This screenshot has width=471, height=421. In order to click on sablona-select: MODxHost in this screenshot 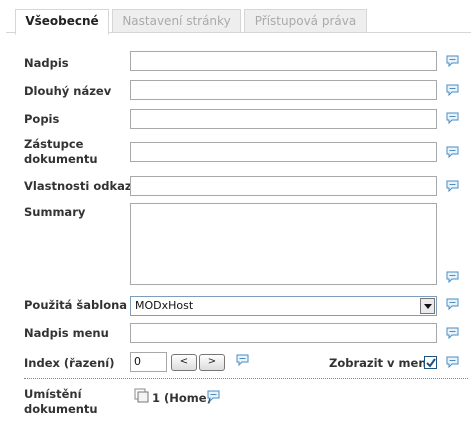, I will do `click(283, 306)`.